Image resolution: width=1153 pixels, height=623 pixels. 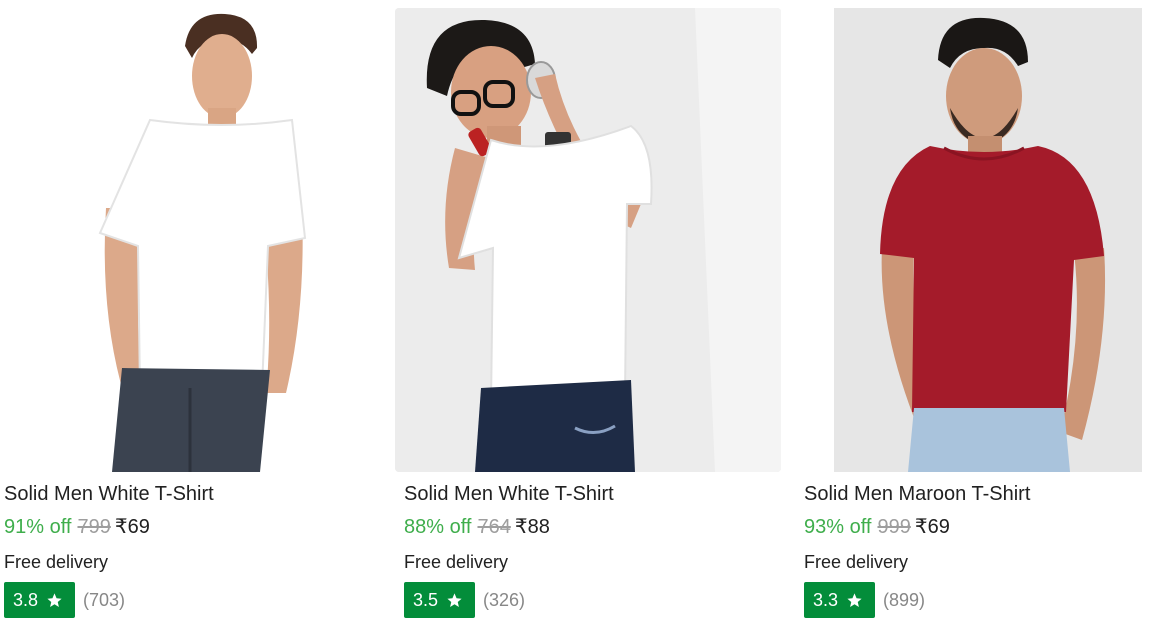 What do you see at coordinates (426, 599) in the screenshot?
I see `rating-value: 3.5` at bounding box center [426, 599].